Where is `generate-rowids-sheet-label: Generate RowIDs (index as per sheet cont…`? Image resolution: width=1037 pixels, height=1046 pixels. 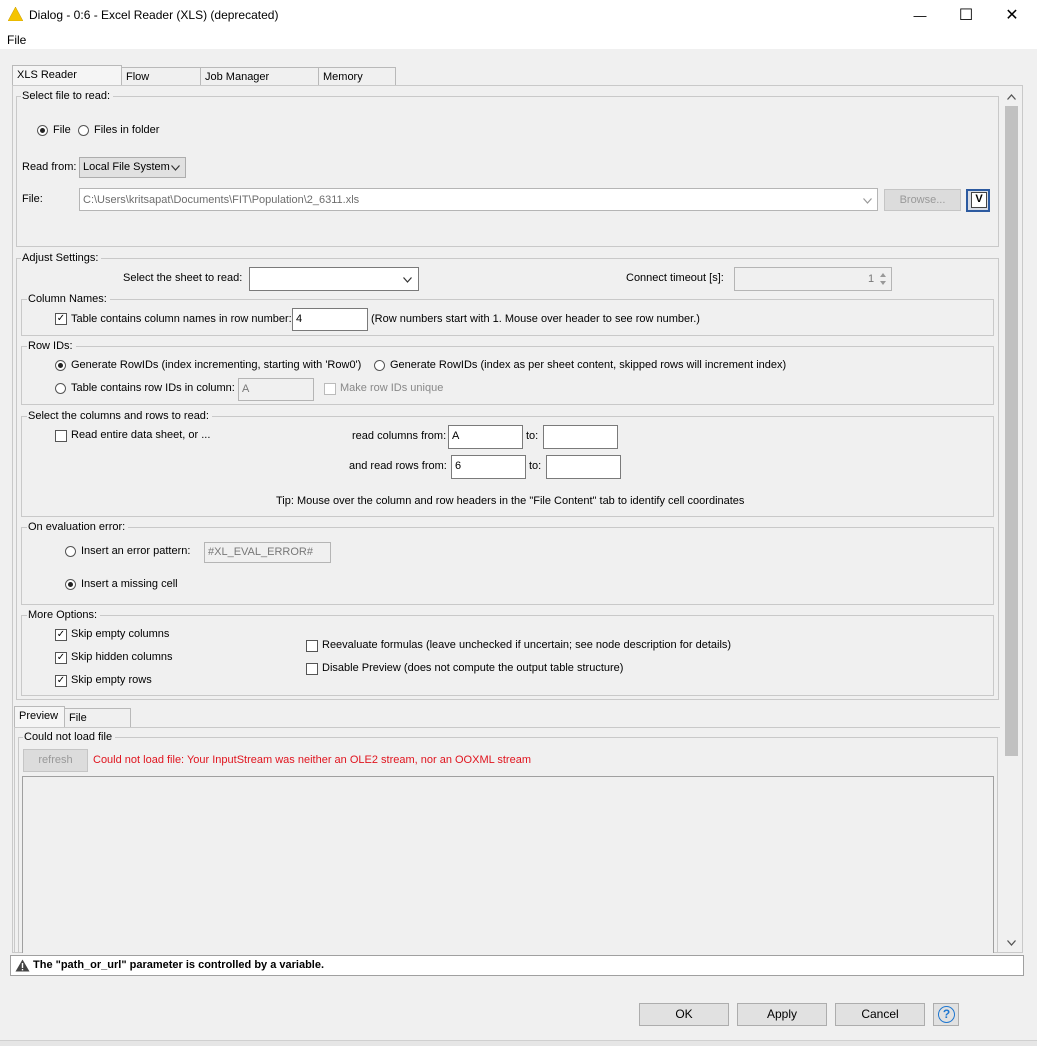
generate-rowids-sheet-label: Generate RowIDs (index as per sheet cont… is located at coordinates (588, 365).